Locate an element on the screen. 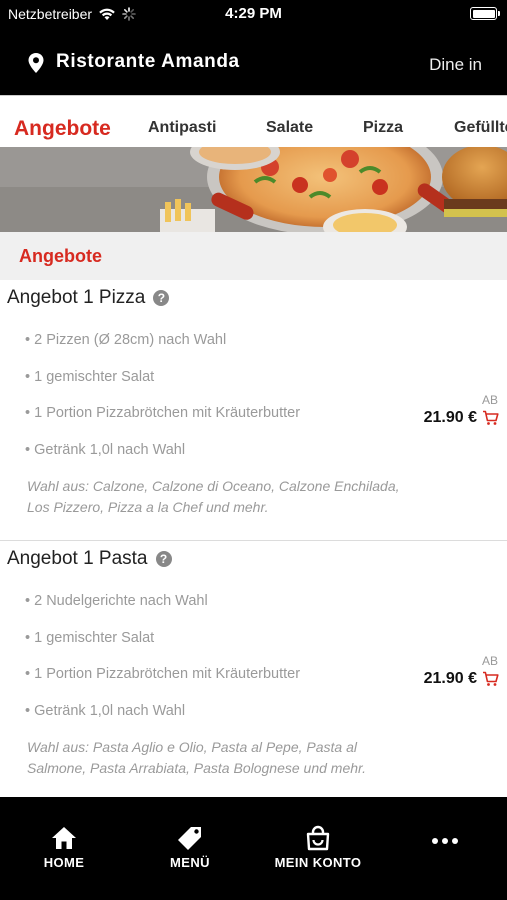  offer-title-group: Angebot 1 Pizza ? is located at coordinates (88, 298).